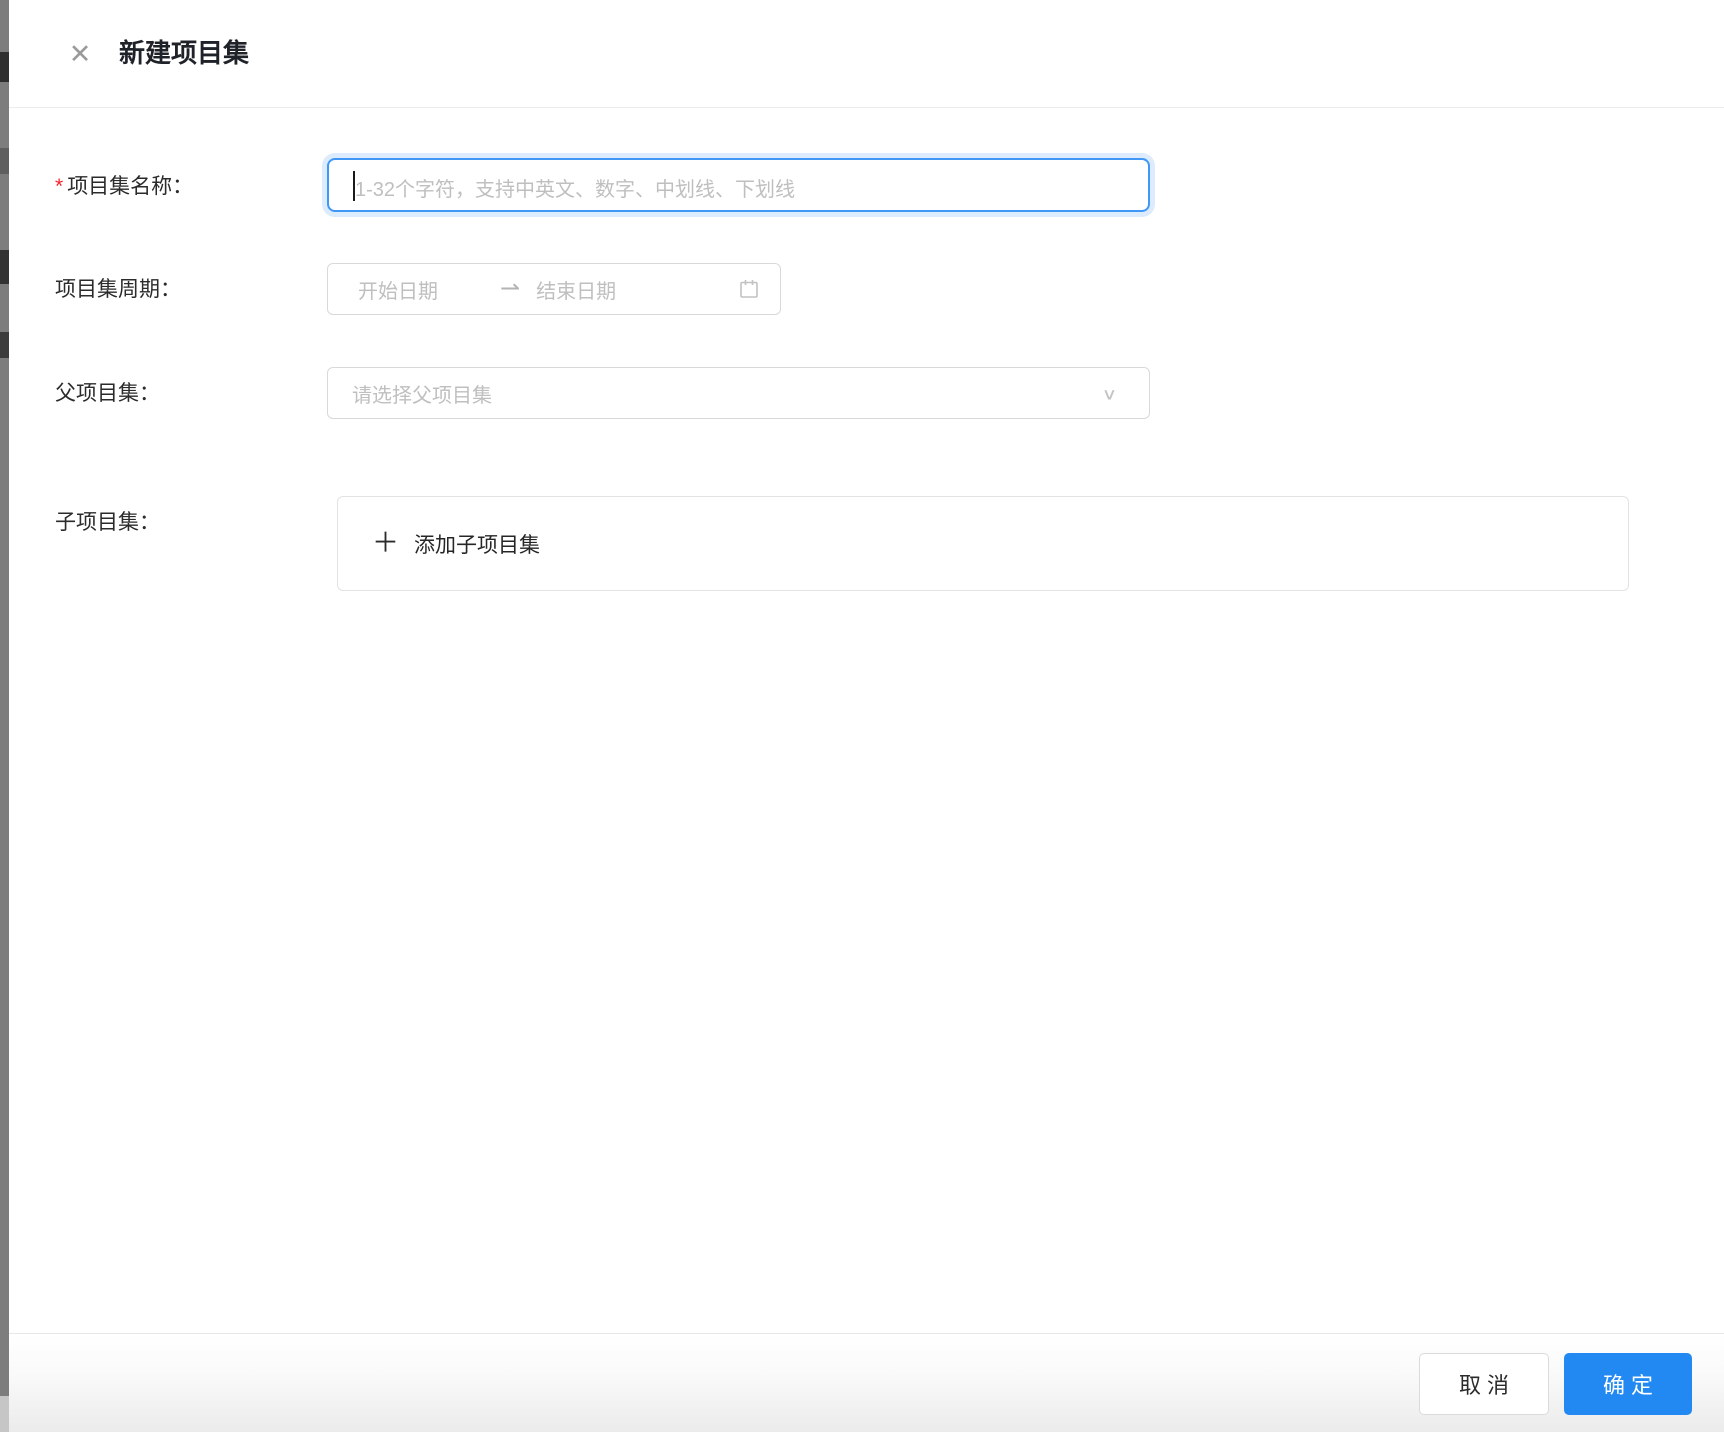 The height and width of the screenshot is (1432, 1724). Describe the element at coordinates (422, 395) in the screenshot. I see `parent-select-placeholder: 请选择父项目集` at that location.